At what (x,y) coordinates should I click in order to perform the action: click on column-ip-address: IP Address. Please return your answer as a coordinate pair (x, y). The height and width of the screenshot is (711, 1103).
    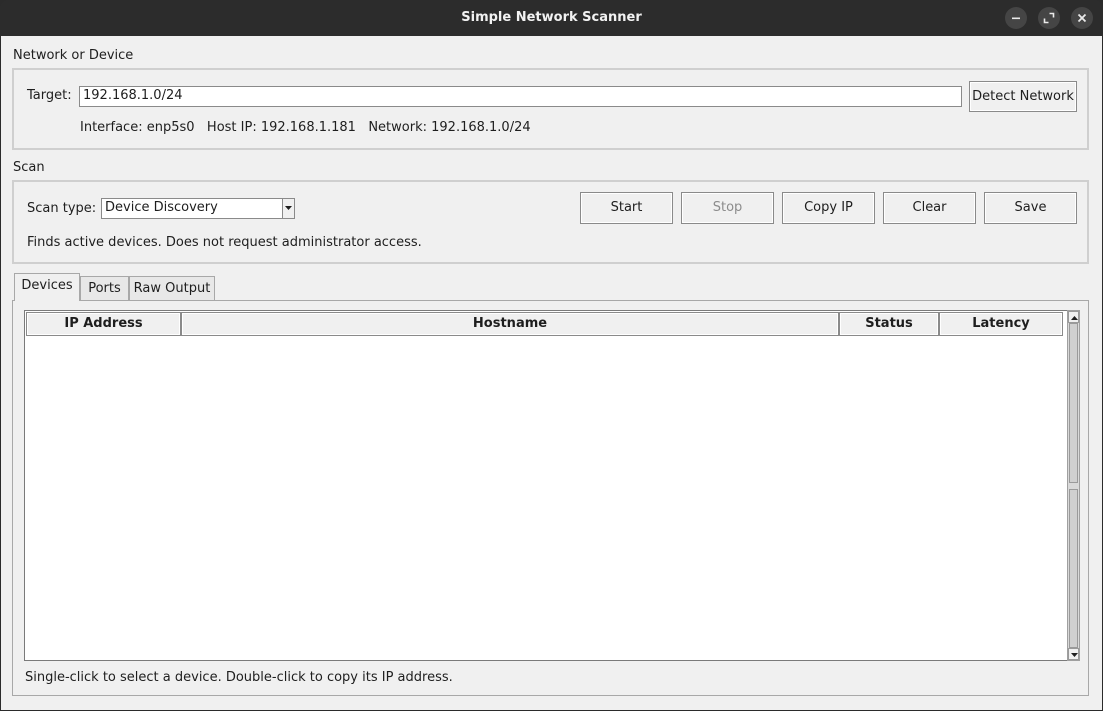
    Looking at the image, I should click on (103, 324).